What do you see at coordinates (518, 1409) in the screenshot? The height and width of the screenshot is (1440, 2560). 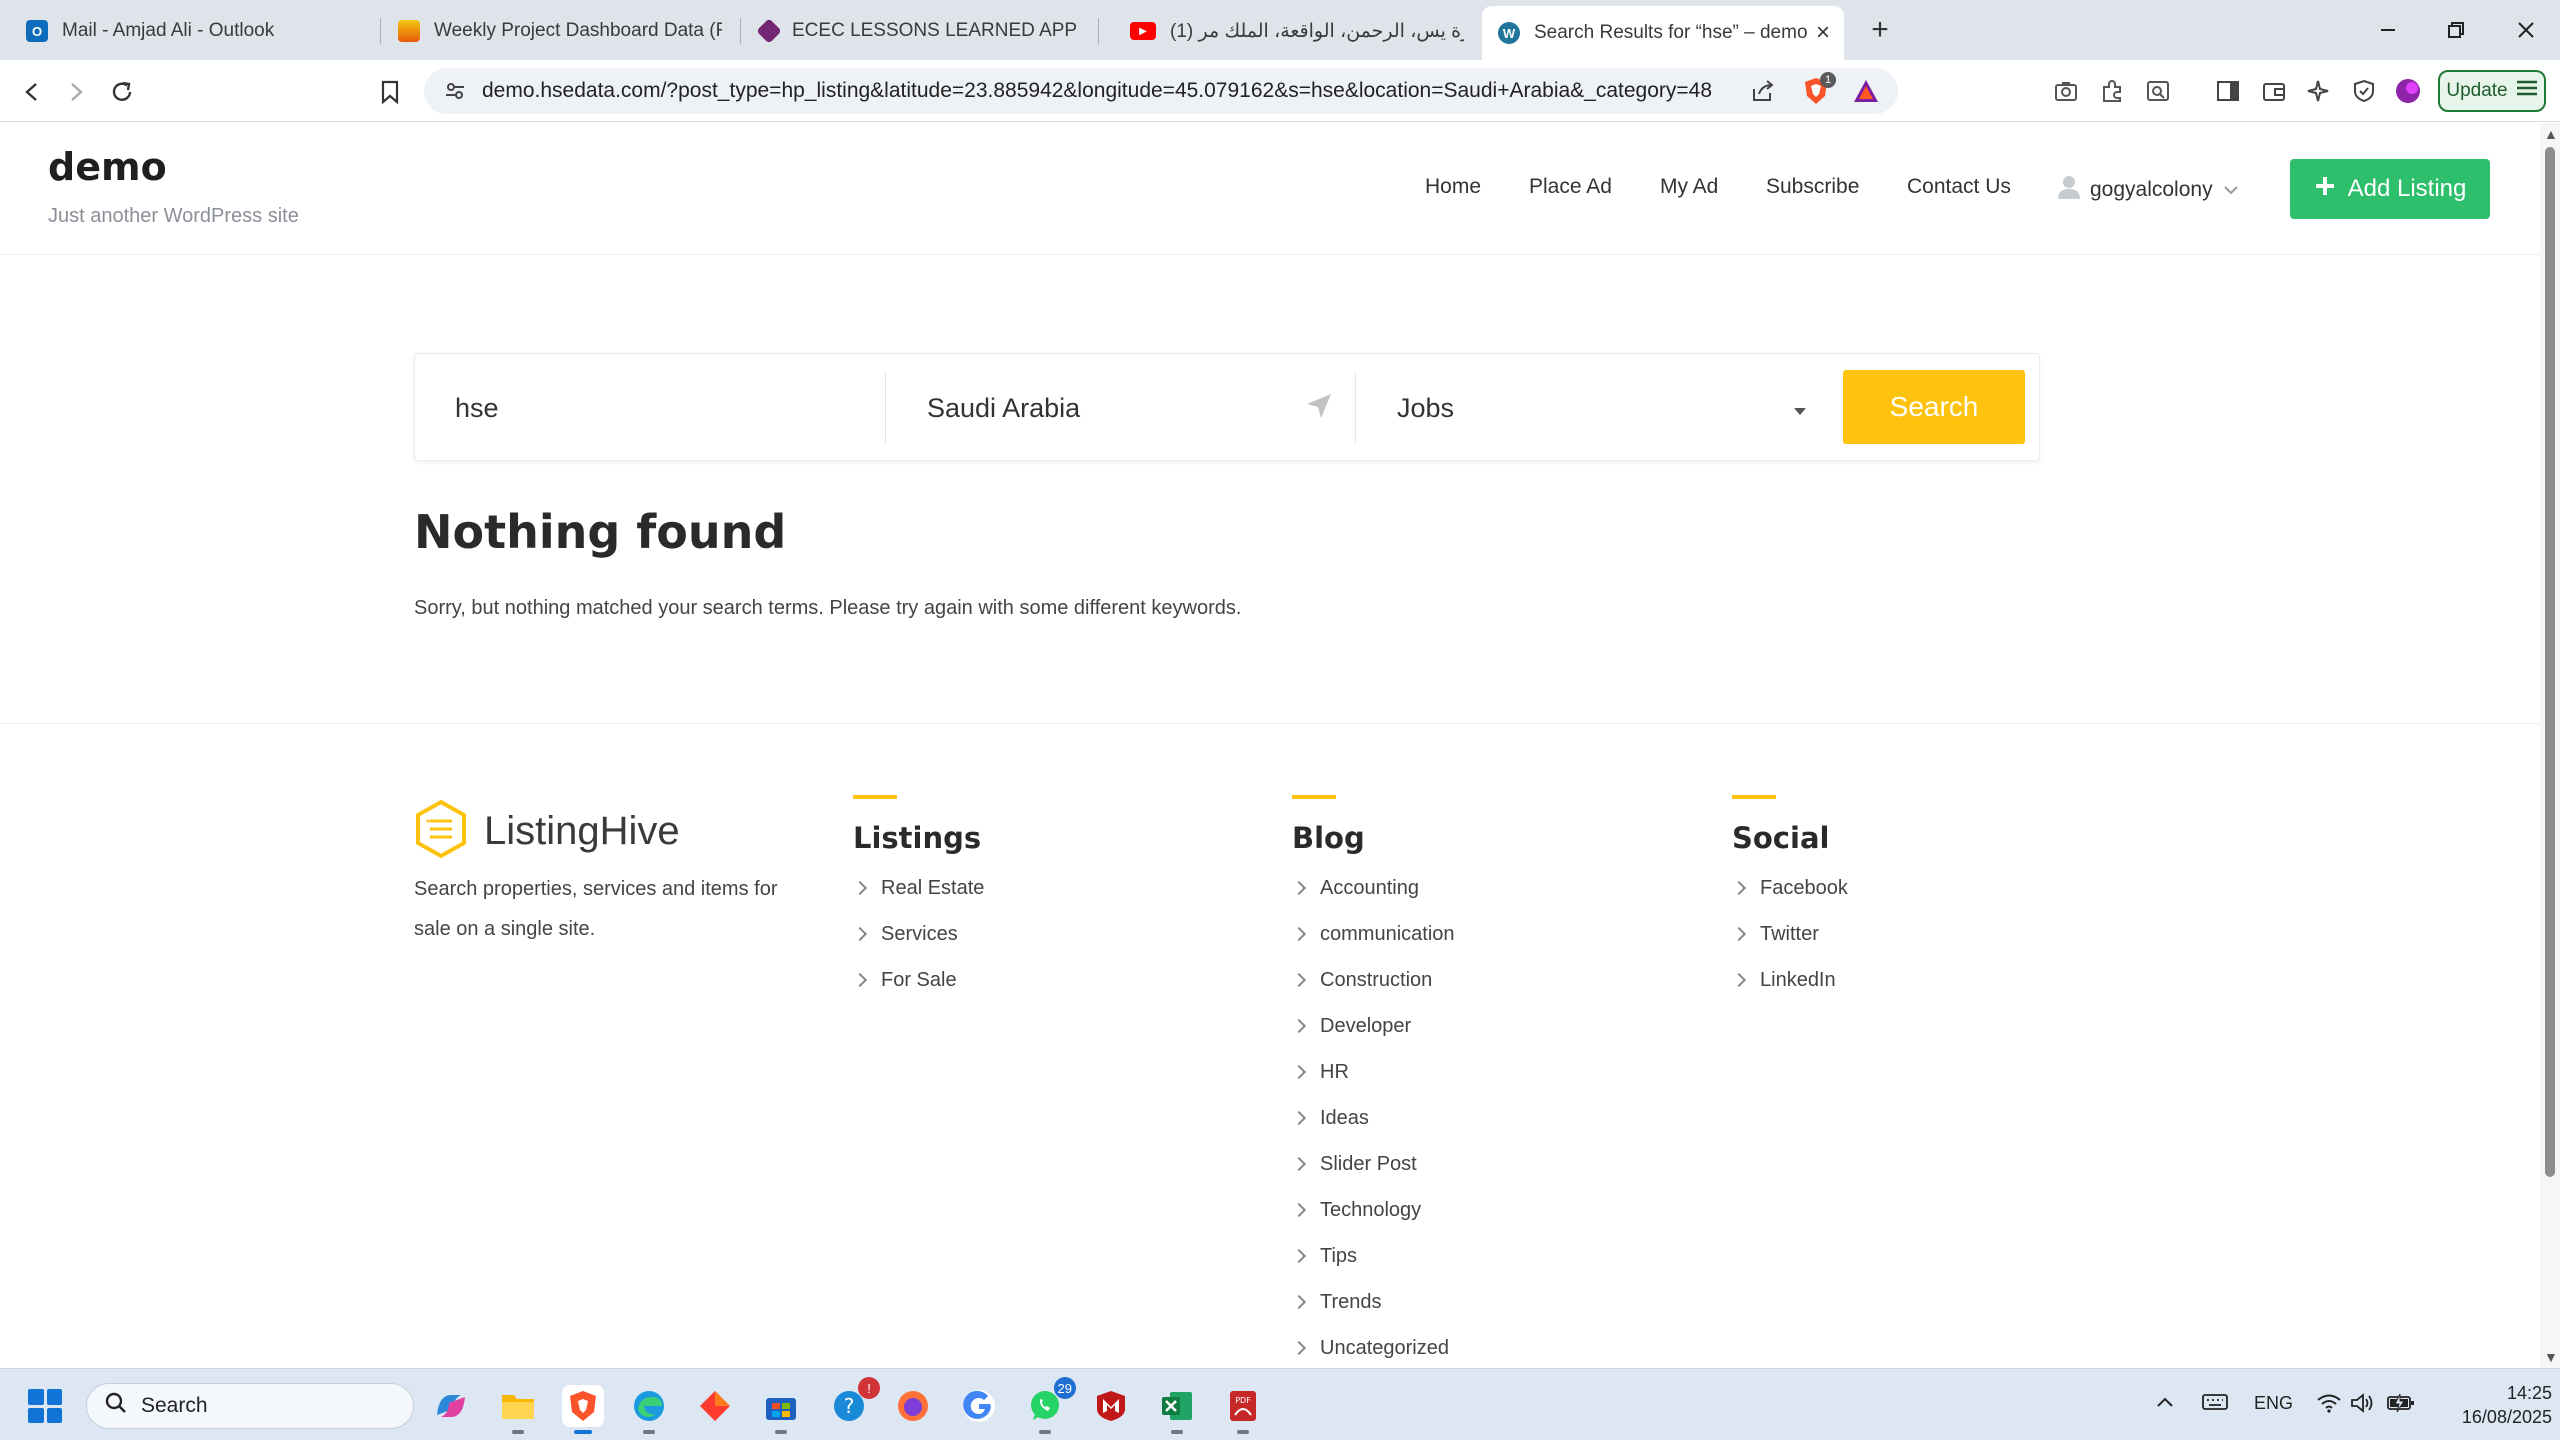 I see `file-explorer-icon` at bounding box center [518, 1409].